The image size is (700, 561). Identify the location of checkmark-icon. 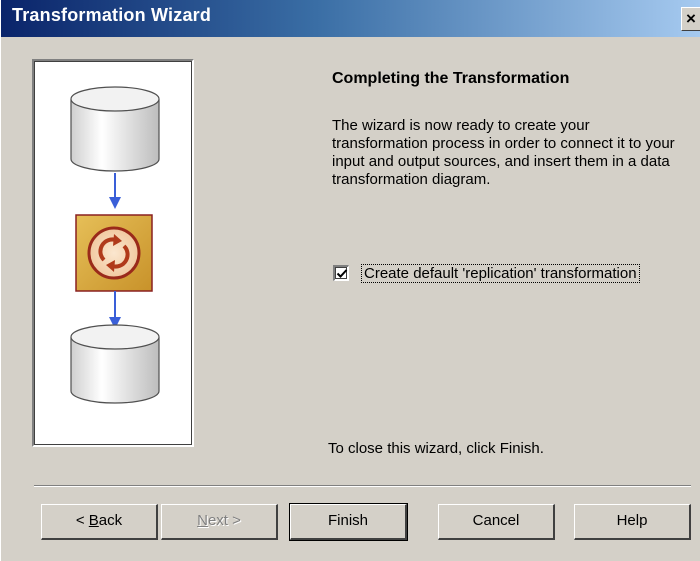
(342, 273).